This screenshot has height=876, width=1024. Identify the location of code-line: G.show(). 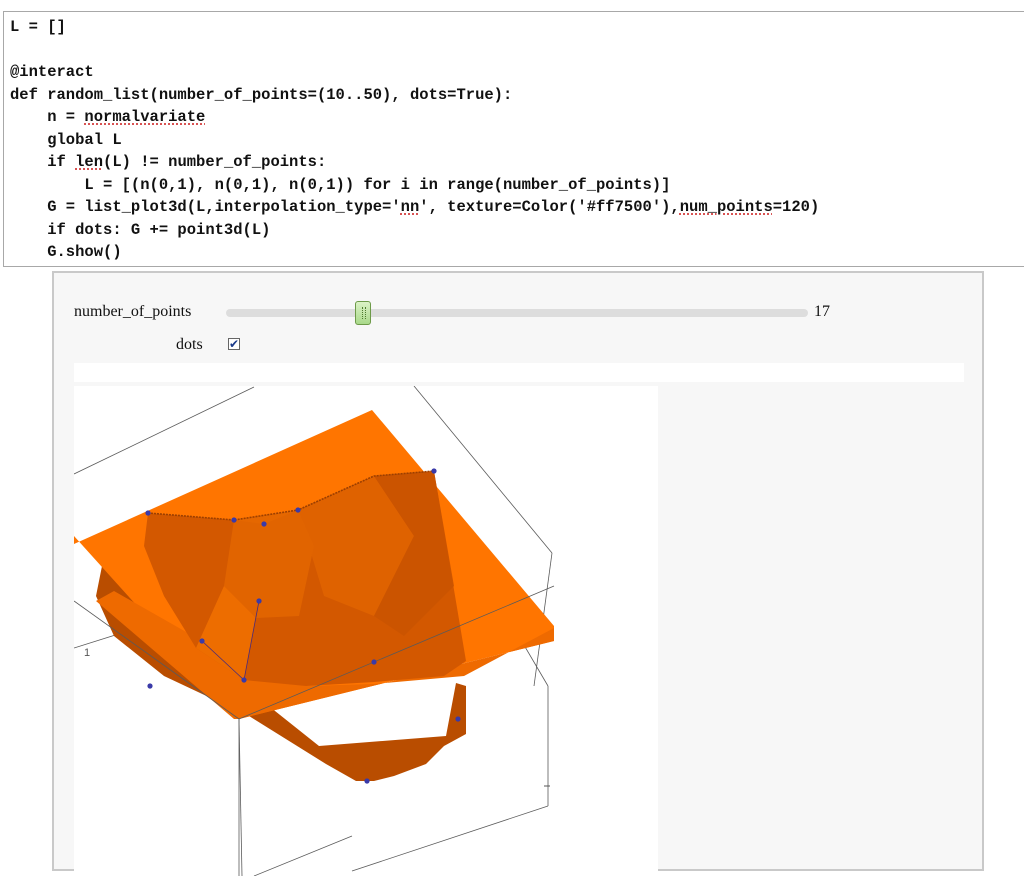
(414, 252).